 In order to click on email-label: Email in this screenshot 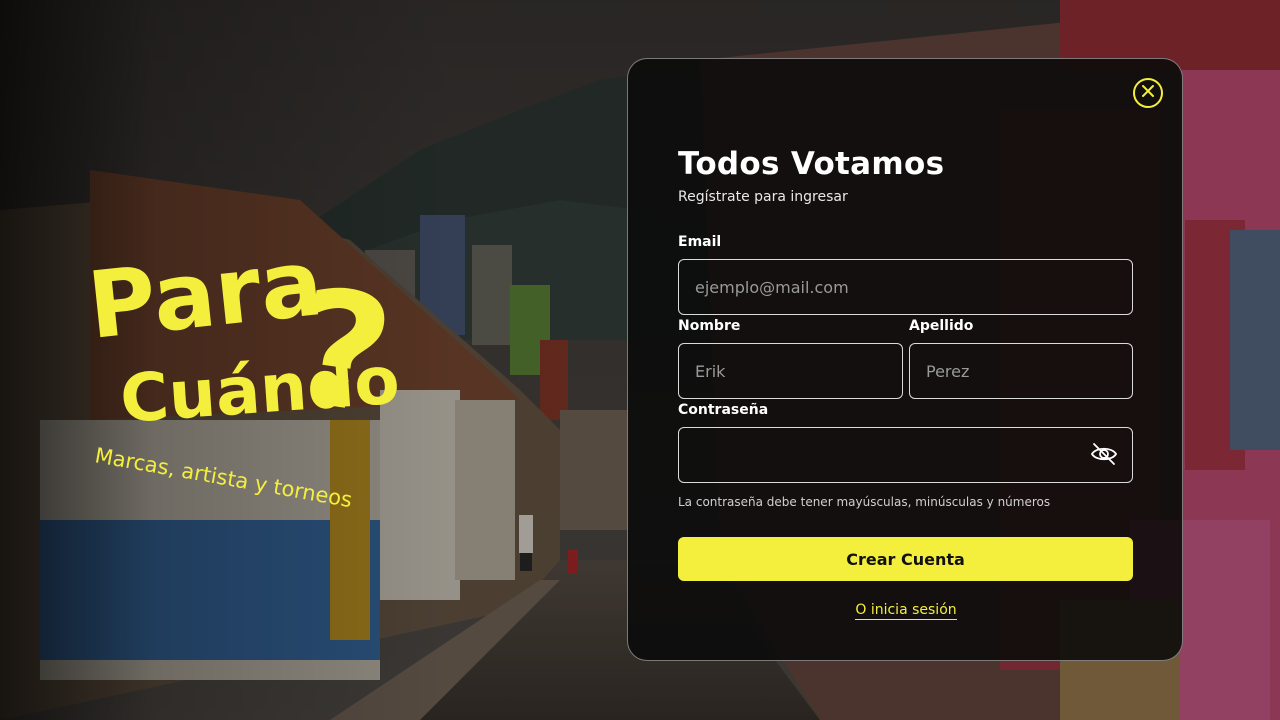, I will do `click(700, 242)`.